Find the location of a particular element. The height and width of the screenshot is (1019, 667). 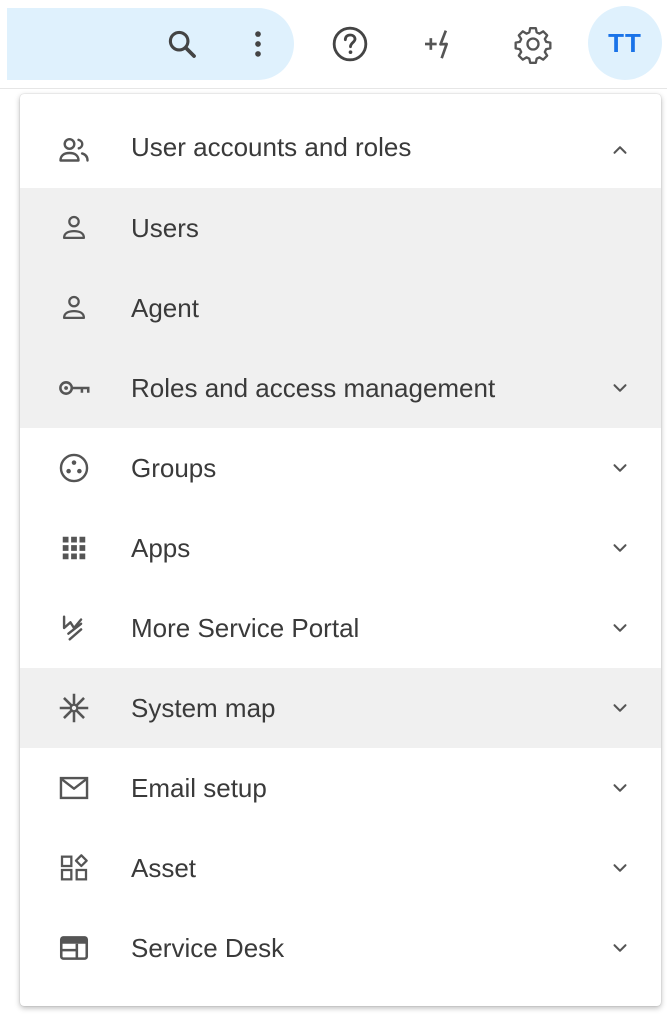

more-vert-icon is located at coordinates (258, 44).